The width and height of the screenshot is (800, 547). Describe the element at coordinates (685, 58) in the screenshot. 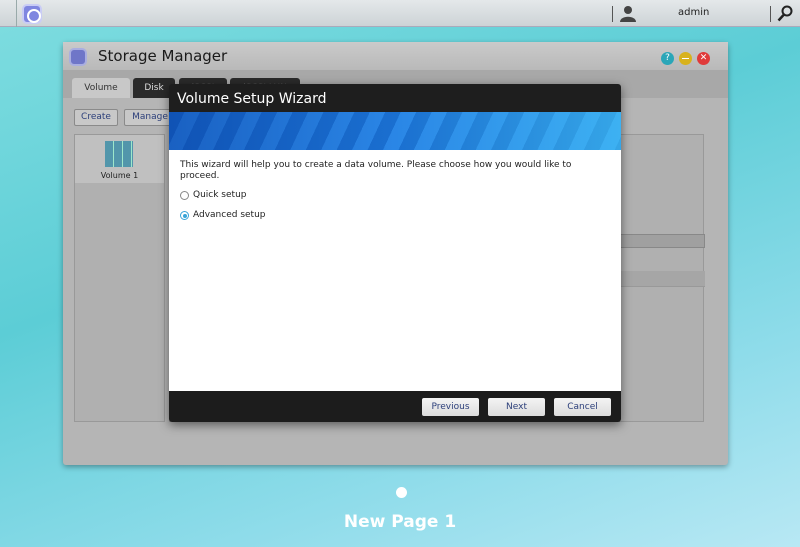

I see `minimize-button` at that location.